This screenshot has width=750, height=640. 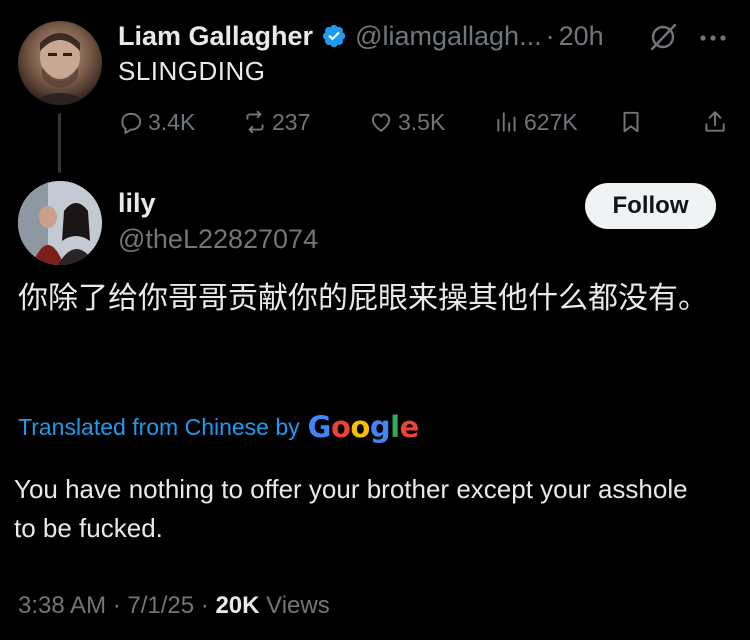 What do you see at coordinates (116, 605) in the screenshot?
I see `post-timestamp: 3:38 AM · 7/1/25 ·` at bounding box center [116, 605].